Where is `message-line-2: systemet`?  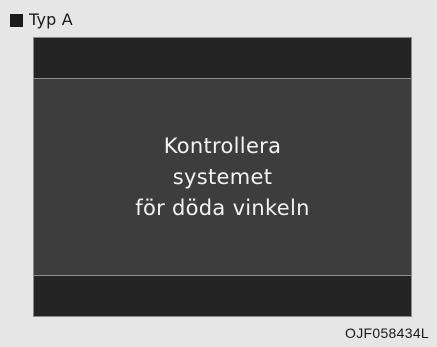 message-line-2: systemet is located at coordinates (222, 176).